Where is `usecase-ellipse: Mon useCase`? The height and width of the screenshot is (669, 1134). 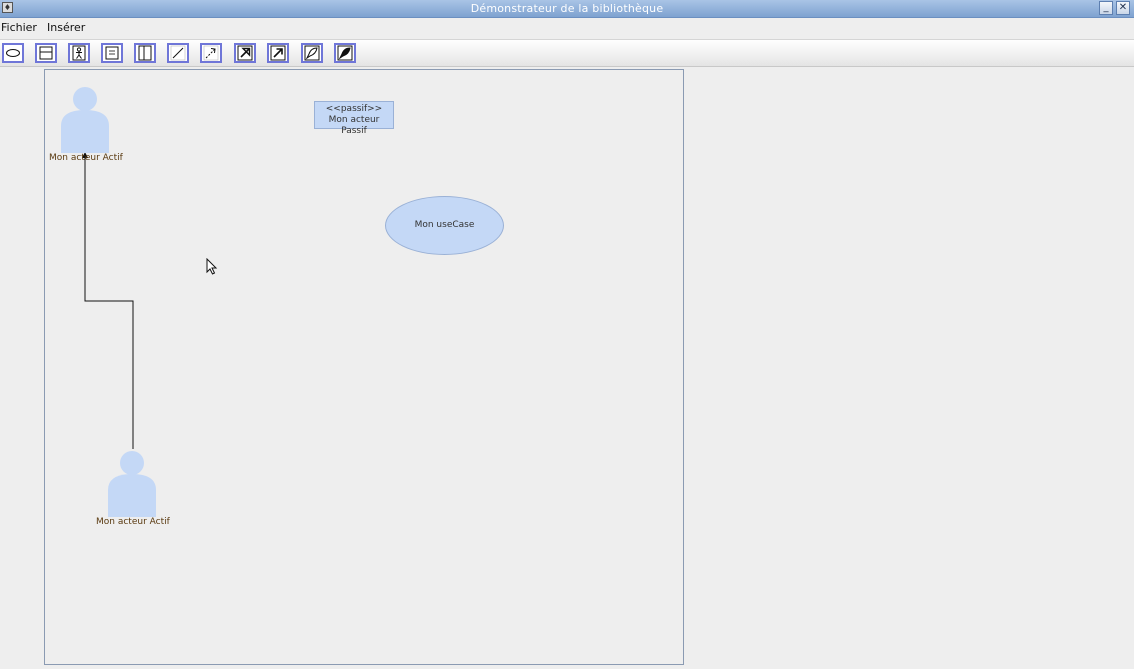
usecase-ellipse: Mon useCase is located at coordinates (444, 225).